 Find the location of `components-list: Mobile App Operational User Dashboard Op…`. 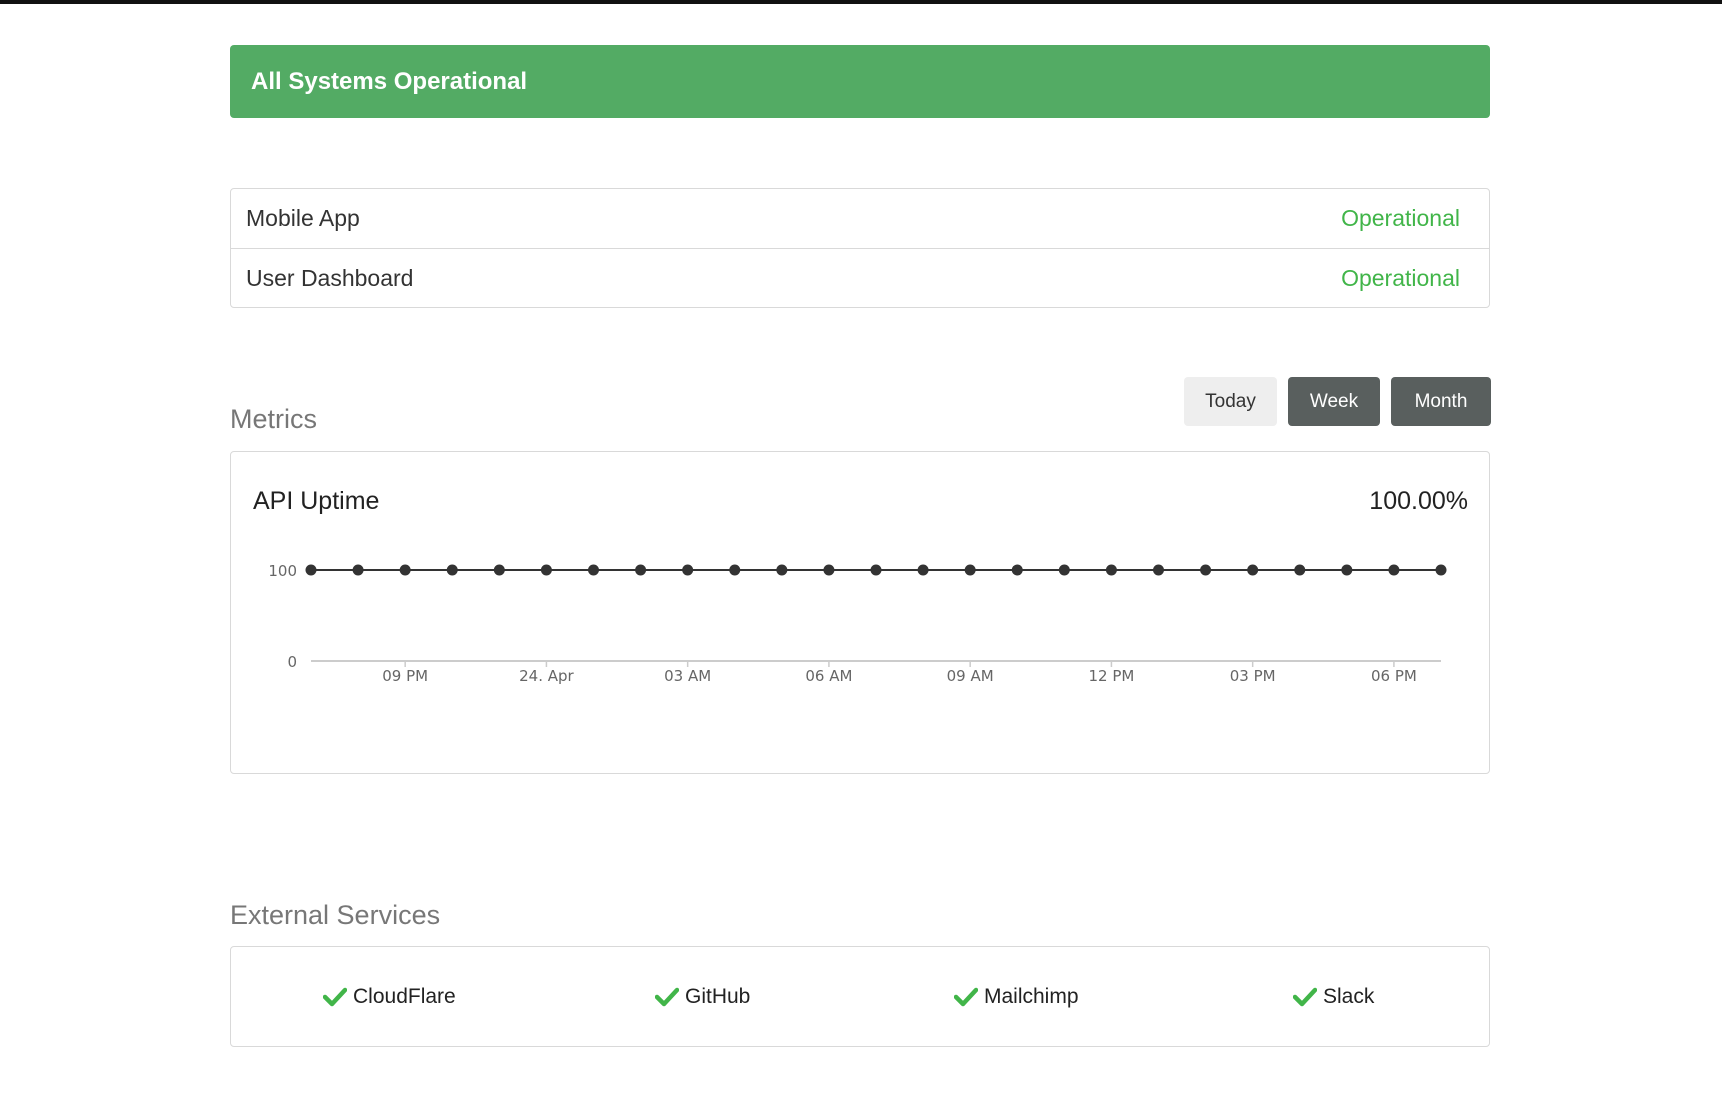

components-list: Mobile App Operational User Dashboard Op… is located at coordinates (860, 248).